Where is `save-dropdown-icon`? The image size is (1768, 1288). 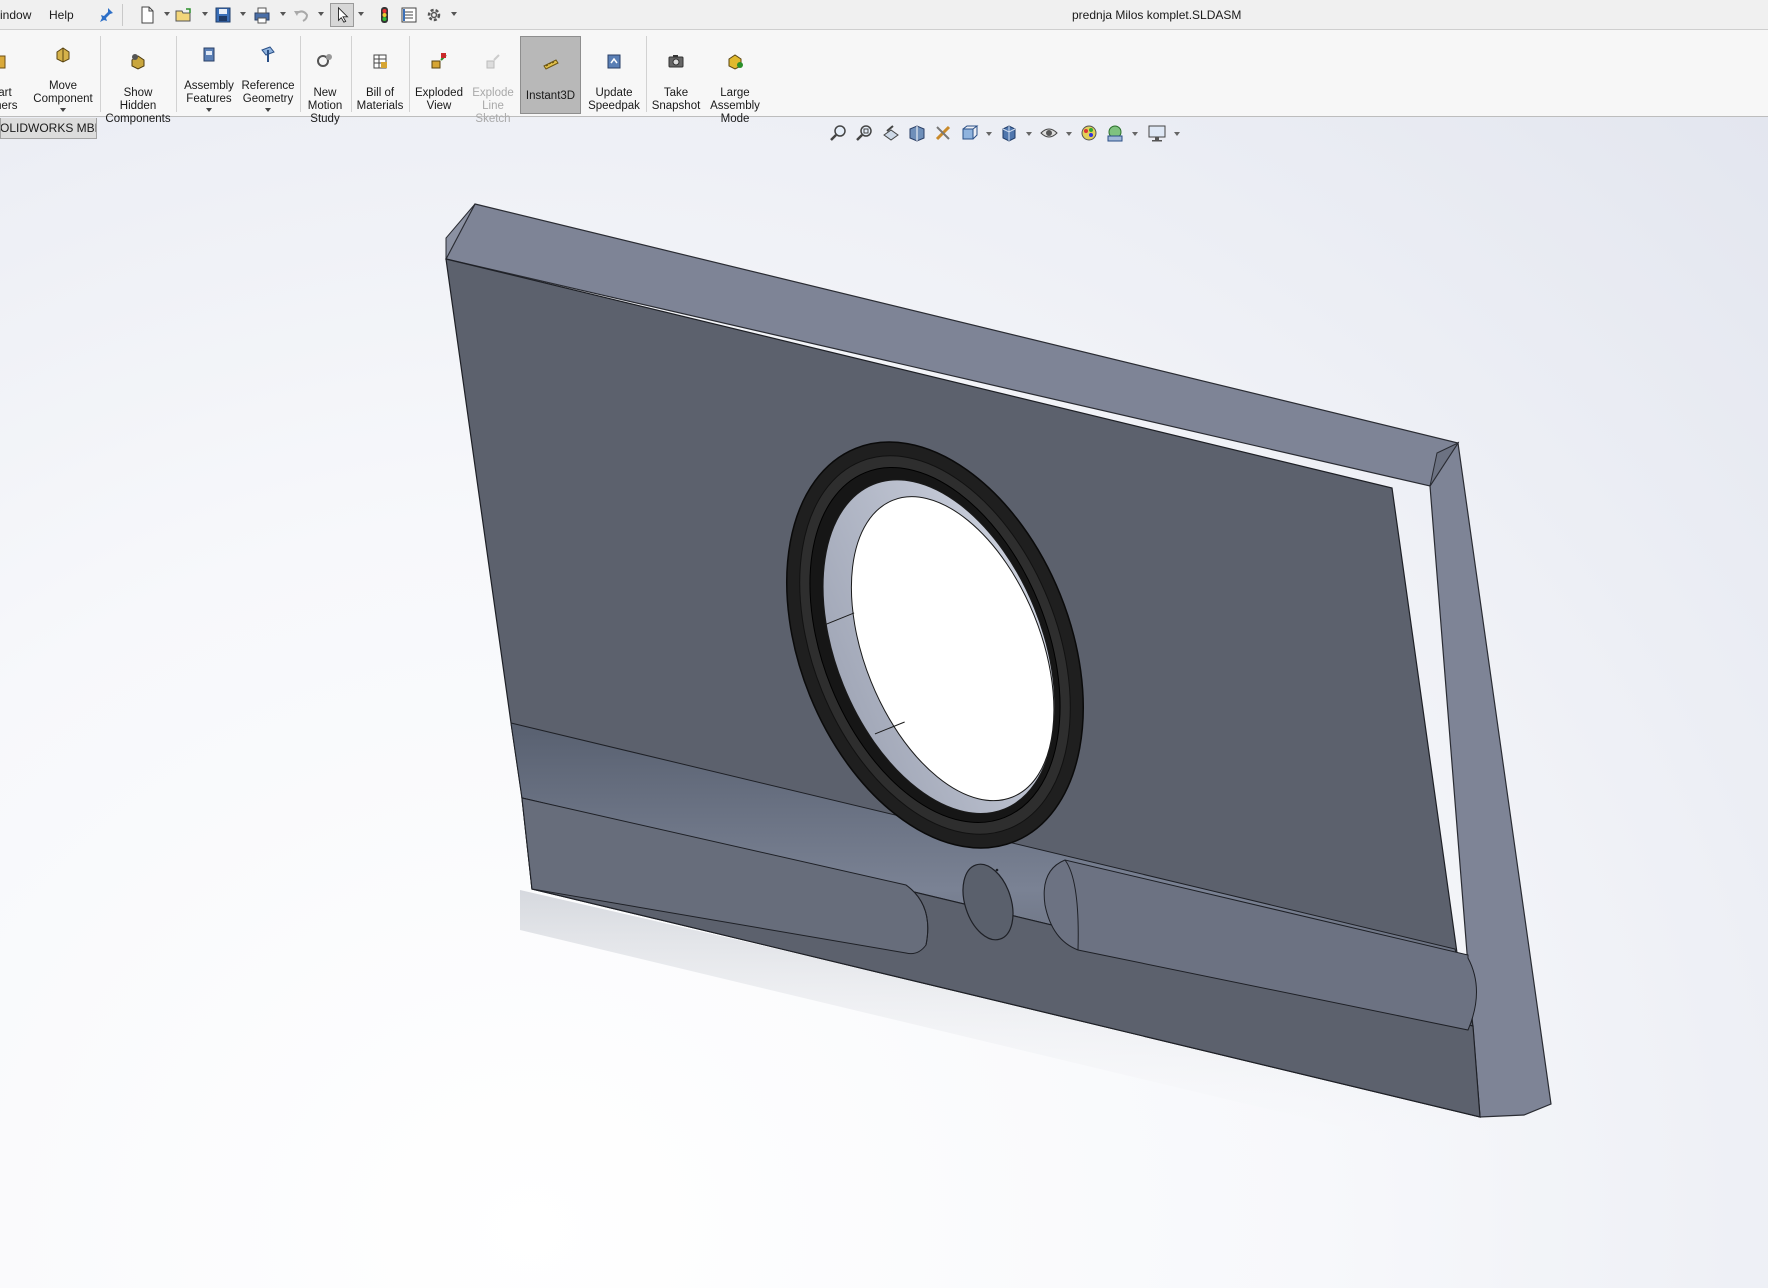 save-dropdown-icon is located at coordinates (243, 14).